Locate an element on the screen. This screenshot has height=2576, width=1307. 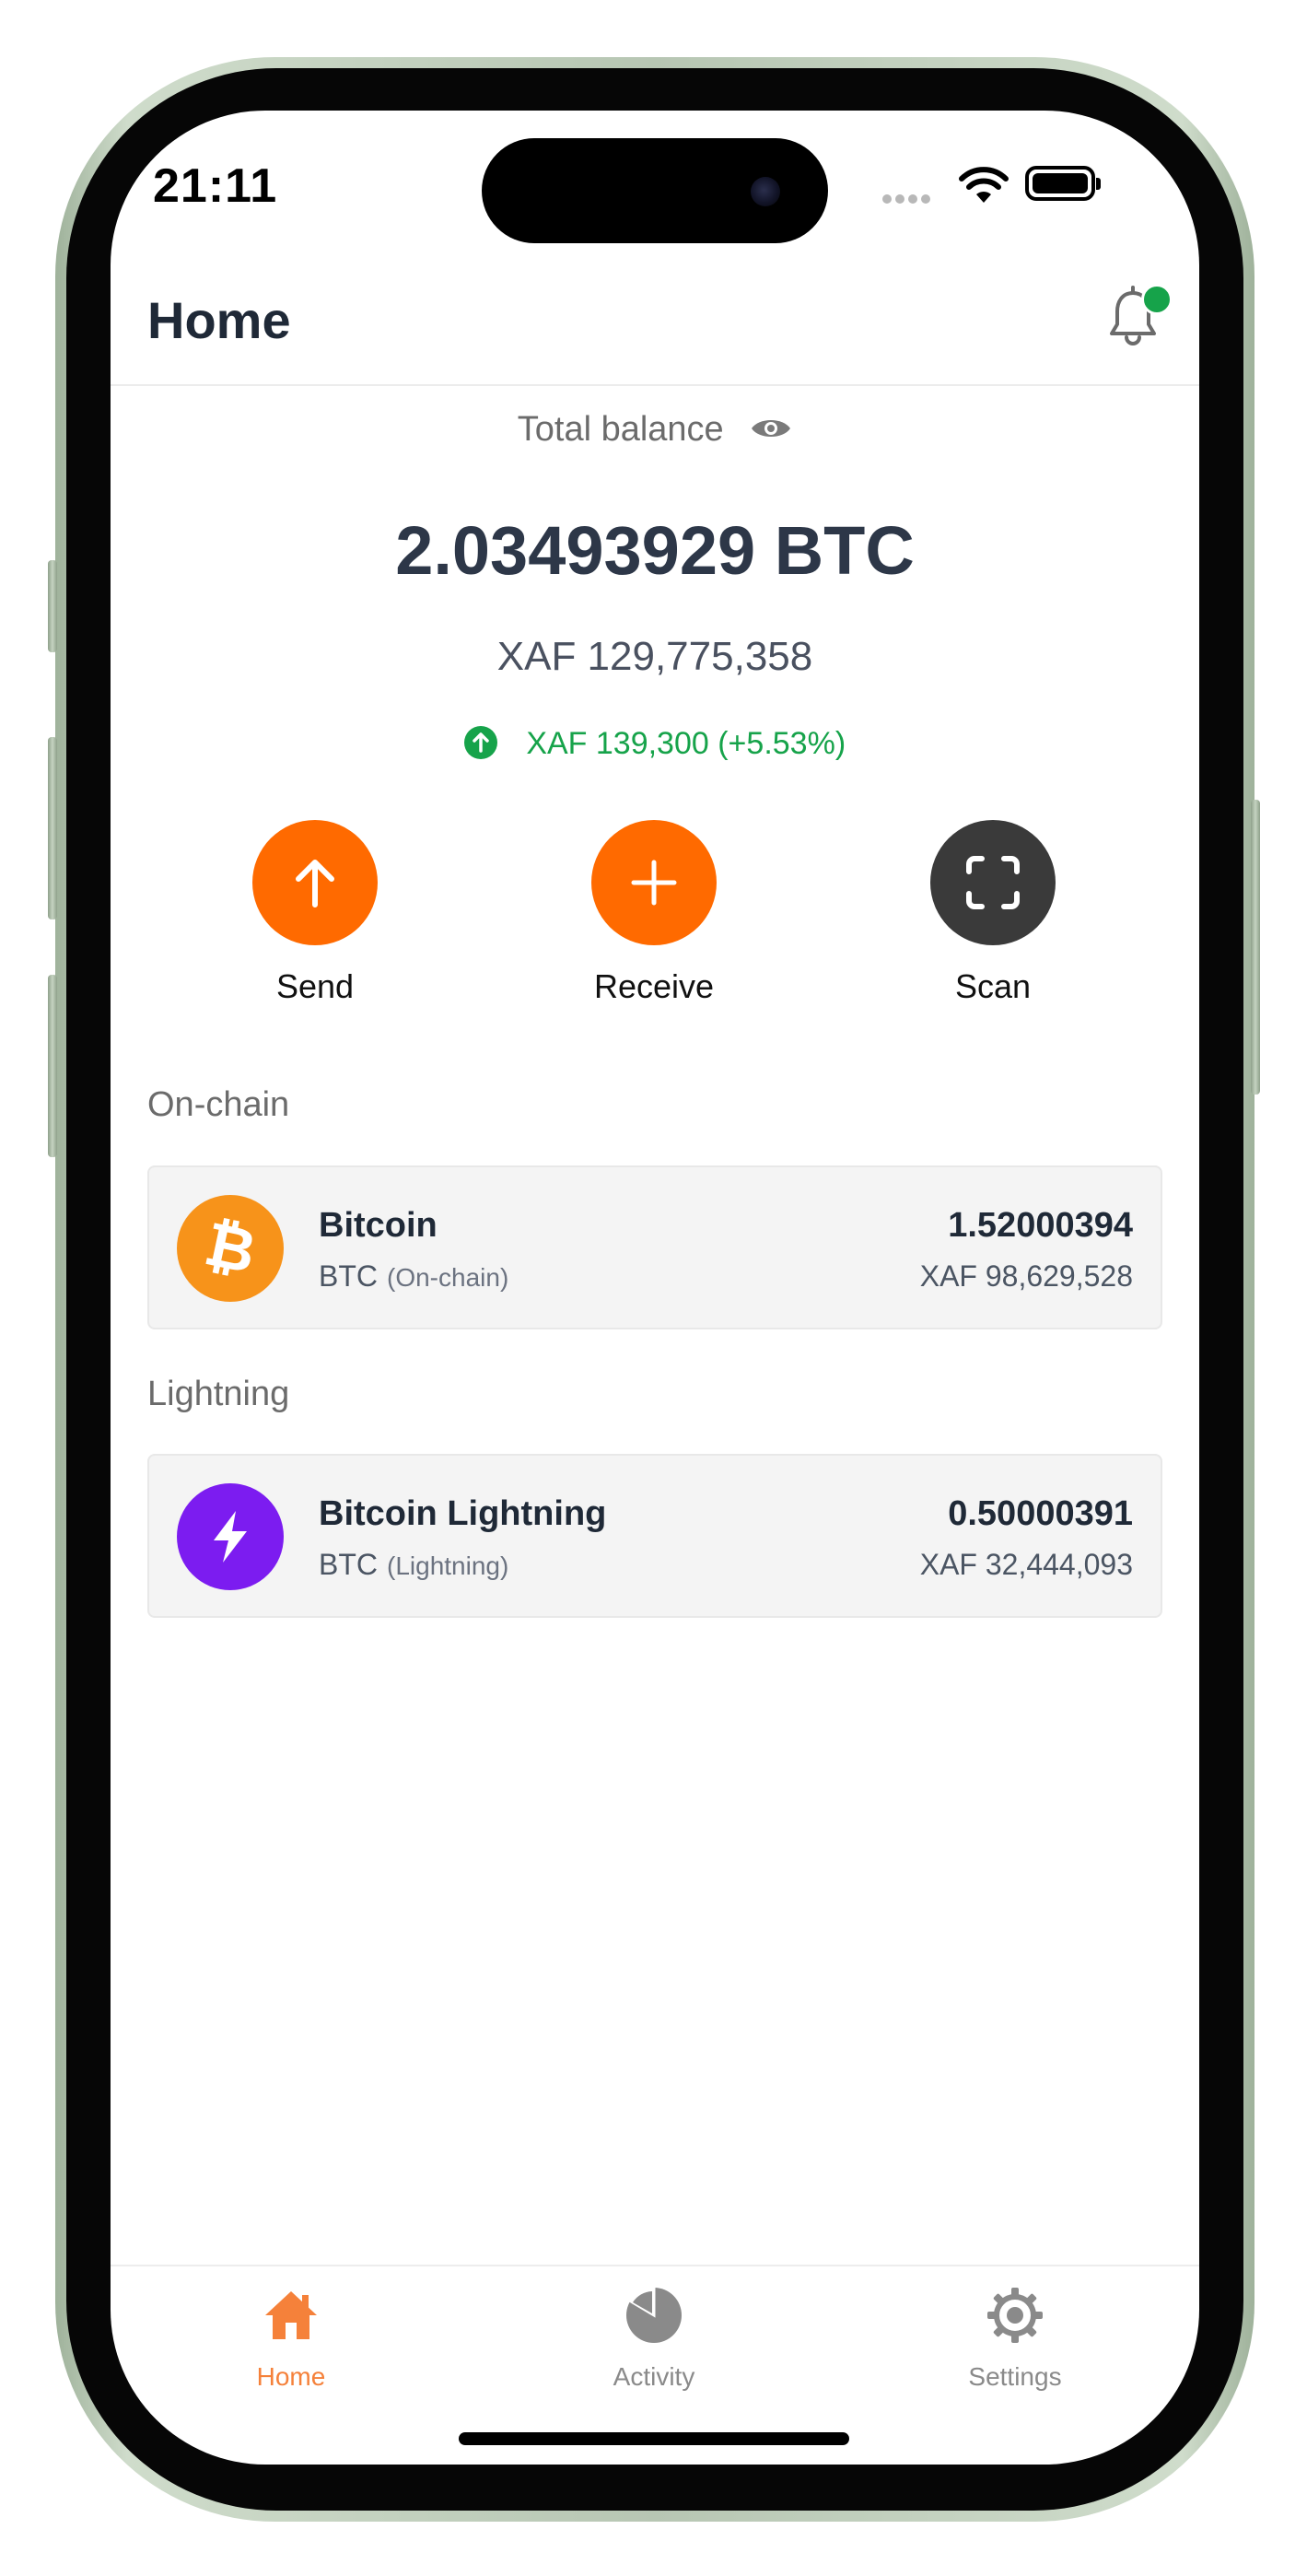
tab-settings: Settings is located at coordinates (1015, 2337).